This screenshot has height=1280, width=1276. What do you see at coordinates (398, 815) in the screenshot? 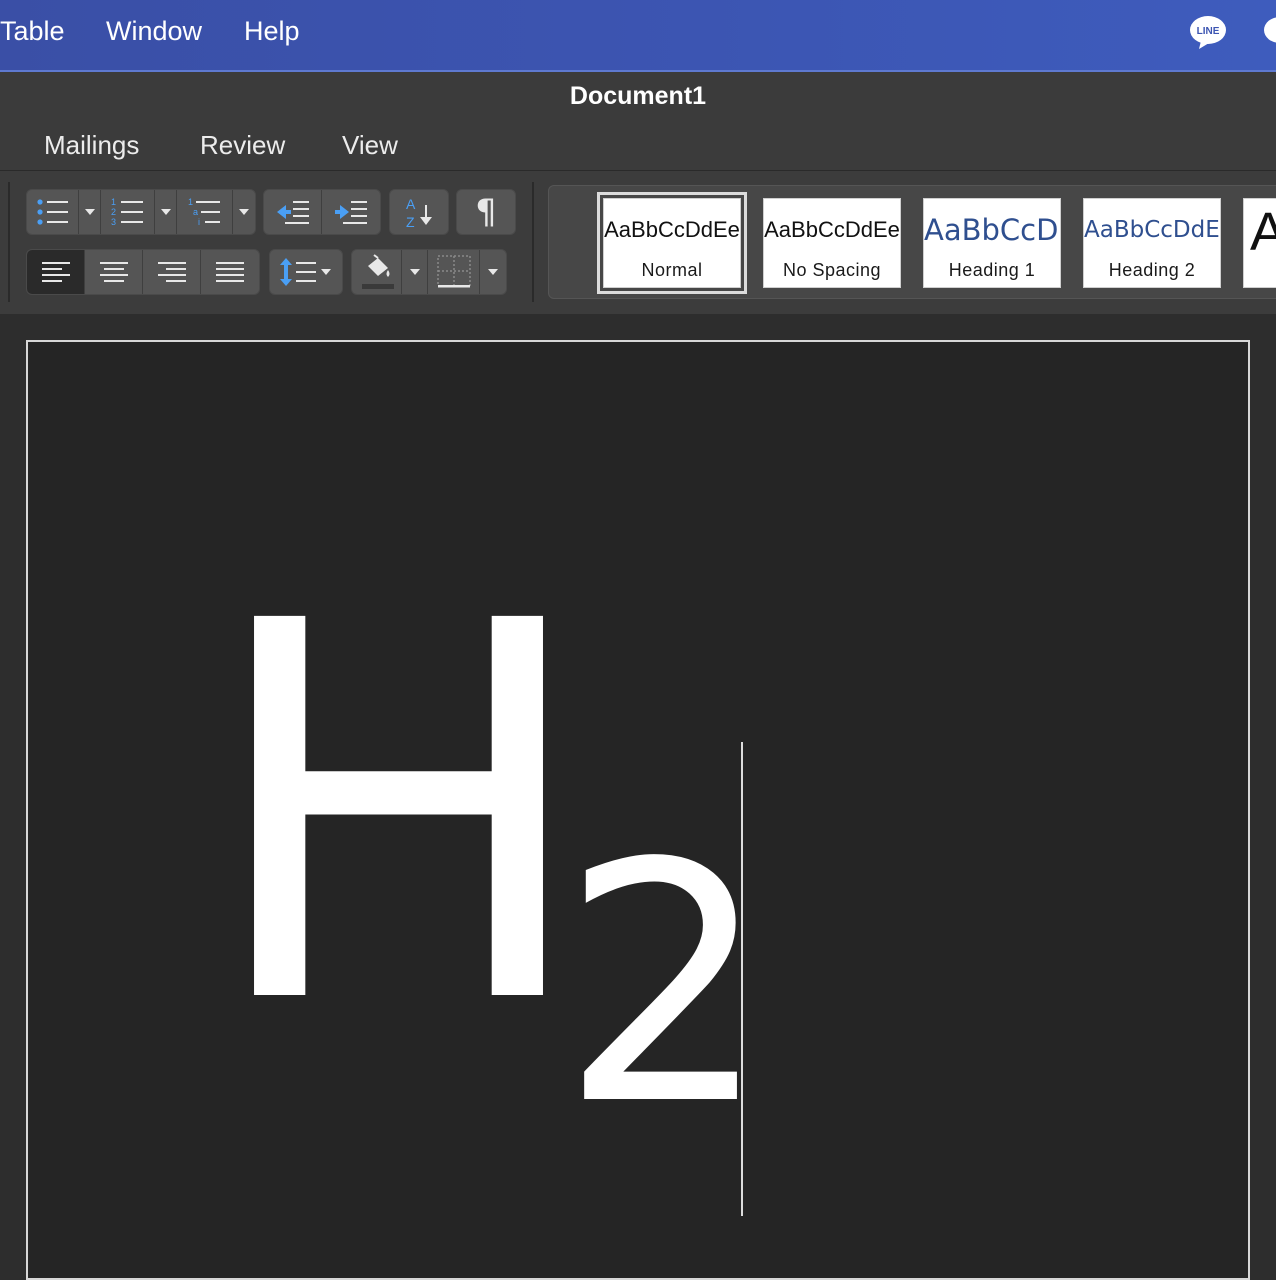
I see `document-text-h: H` at bounding box center [398, 815].